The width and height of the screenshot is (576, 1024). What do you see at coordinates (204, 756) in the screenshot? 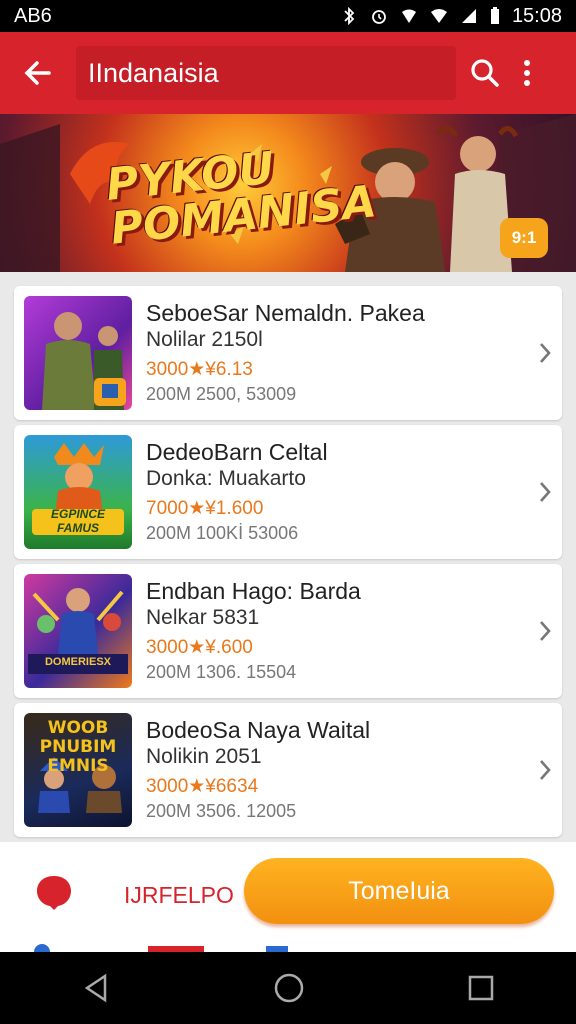
I see `game-subtitle: Nolikin 2051` at bounding box center [204, 756].